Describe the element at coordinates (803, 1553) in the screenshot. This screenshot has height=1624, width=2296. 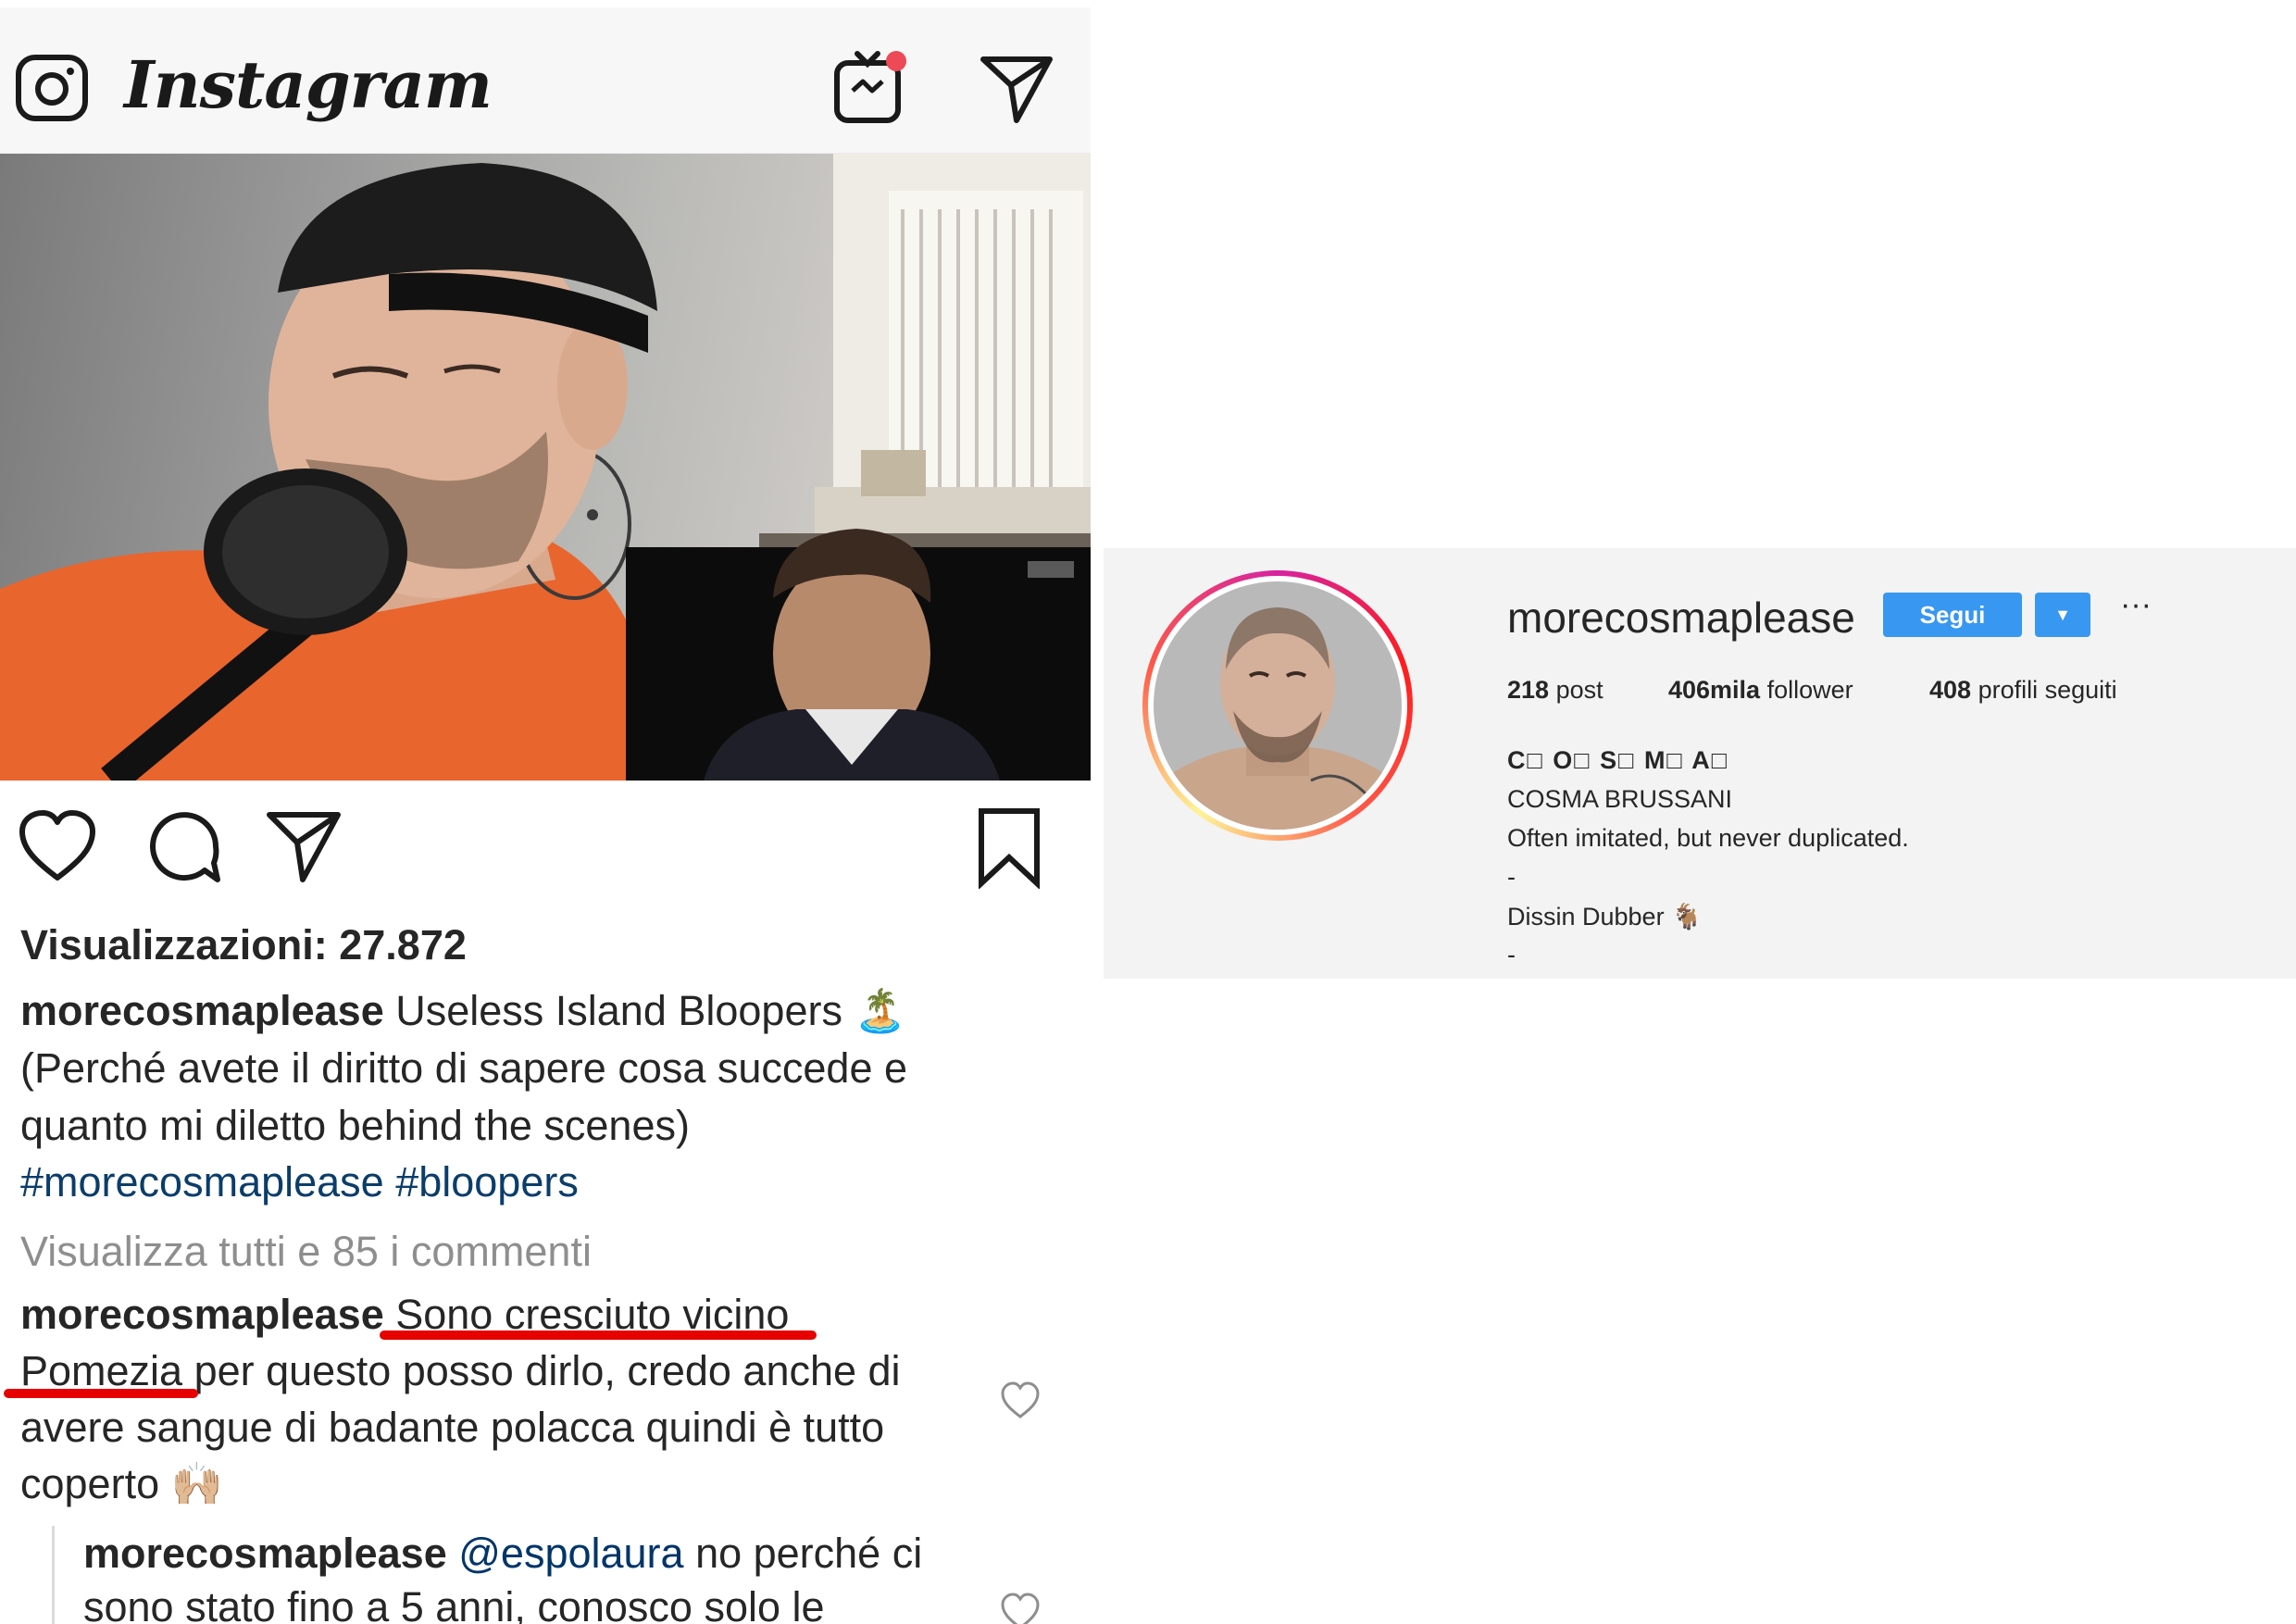
I see `reply-text: no perché ci` at that location.